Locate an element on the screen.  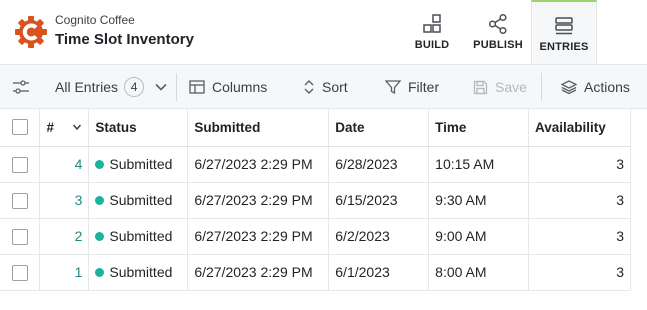
entries-icon is located at coordinates (564, 26).